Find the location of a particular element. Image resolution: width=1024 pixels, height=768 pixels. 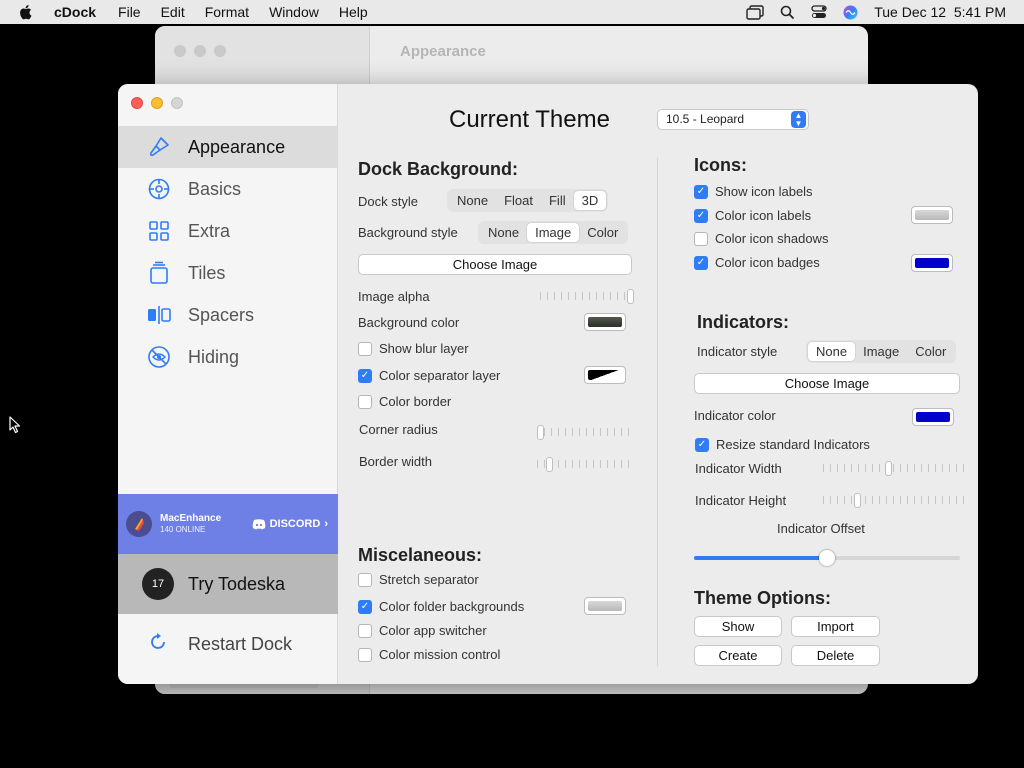

sidebar-item-appearance: Appearance is located at coordinates (228, 147).